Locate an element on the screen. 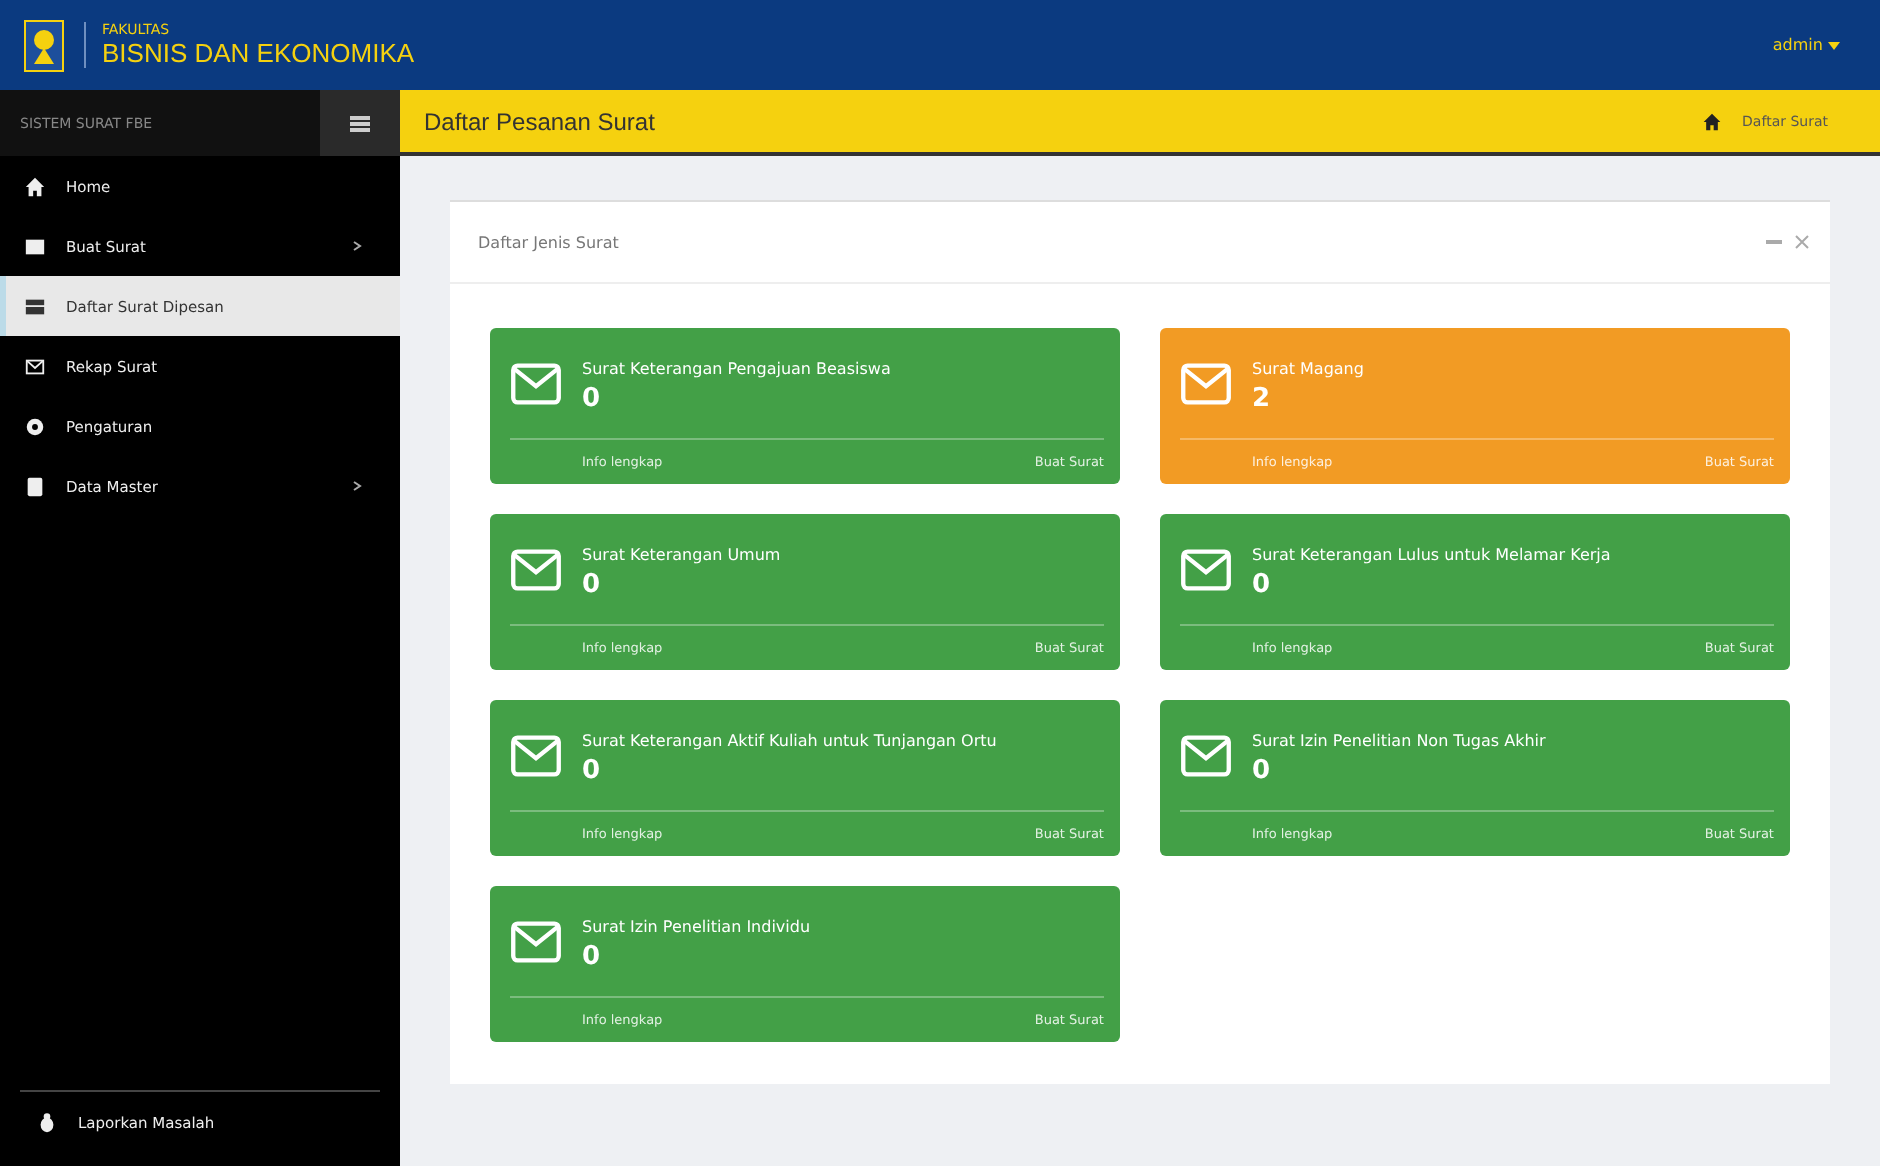 The width and height of the screenshot is (1880, 1166). gear-icon is located at coordinates (35, 426).